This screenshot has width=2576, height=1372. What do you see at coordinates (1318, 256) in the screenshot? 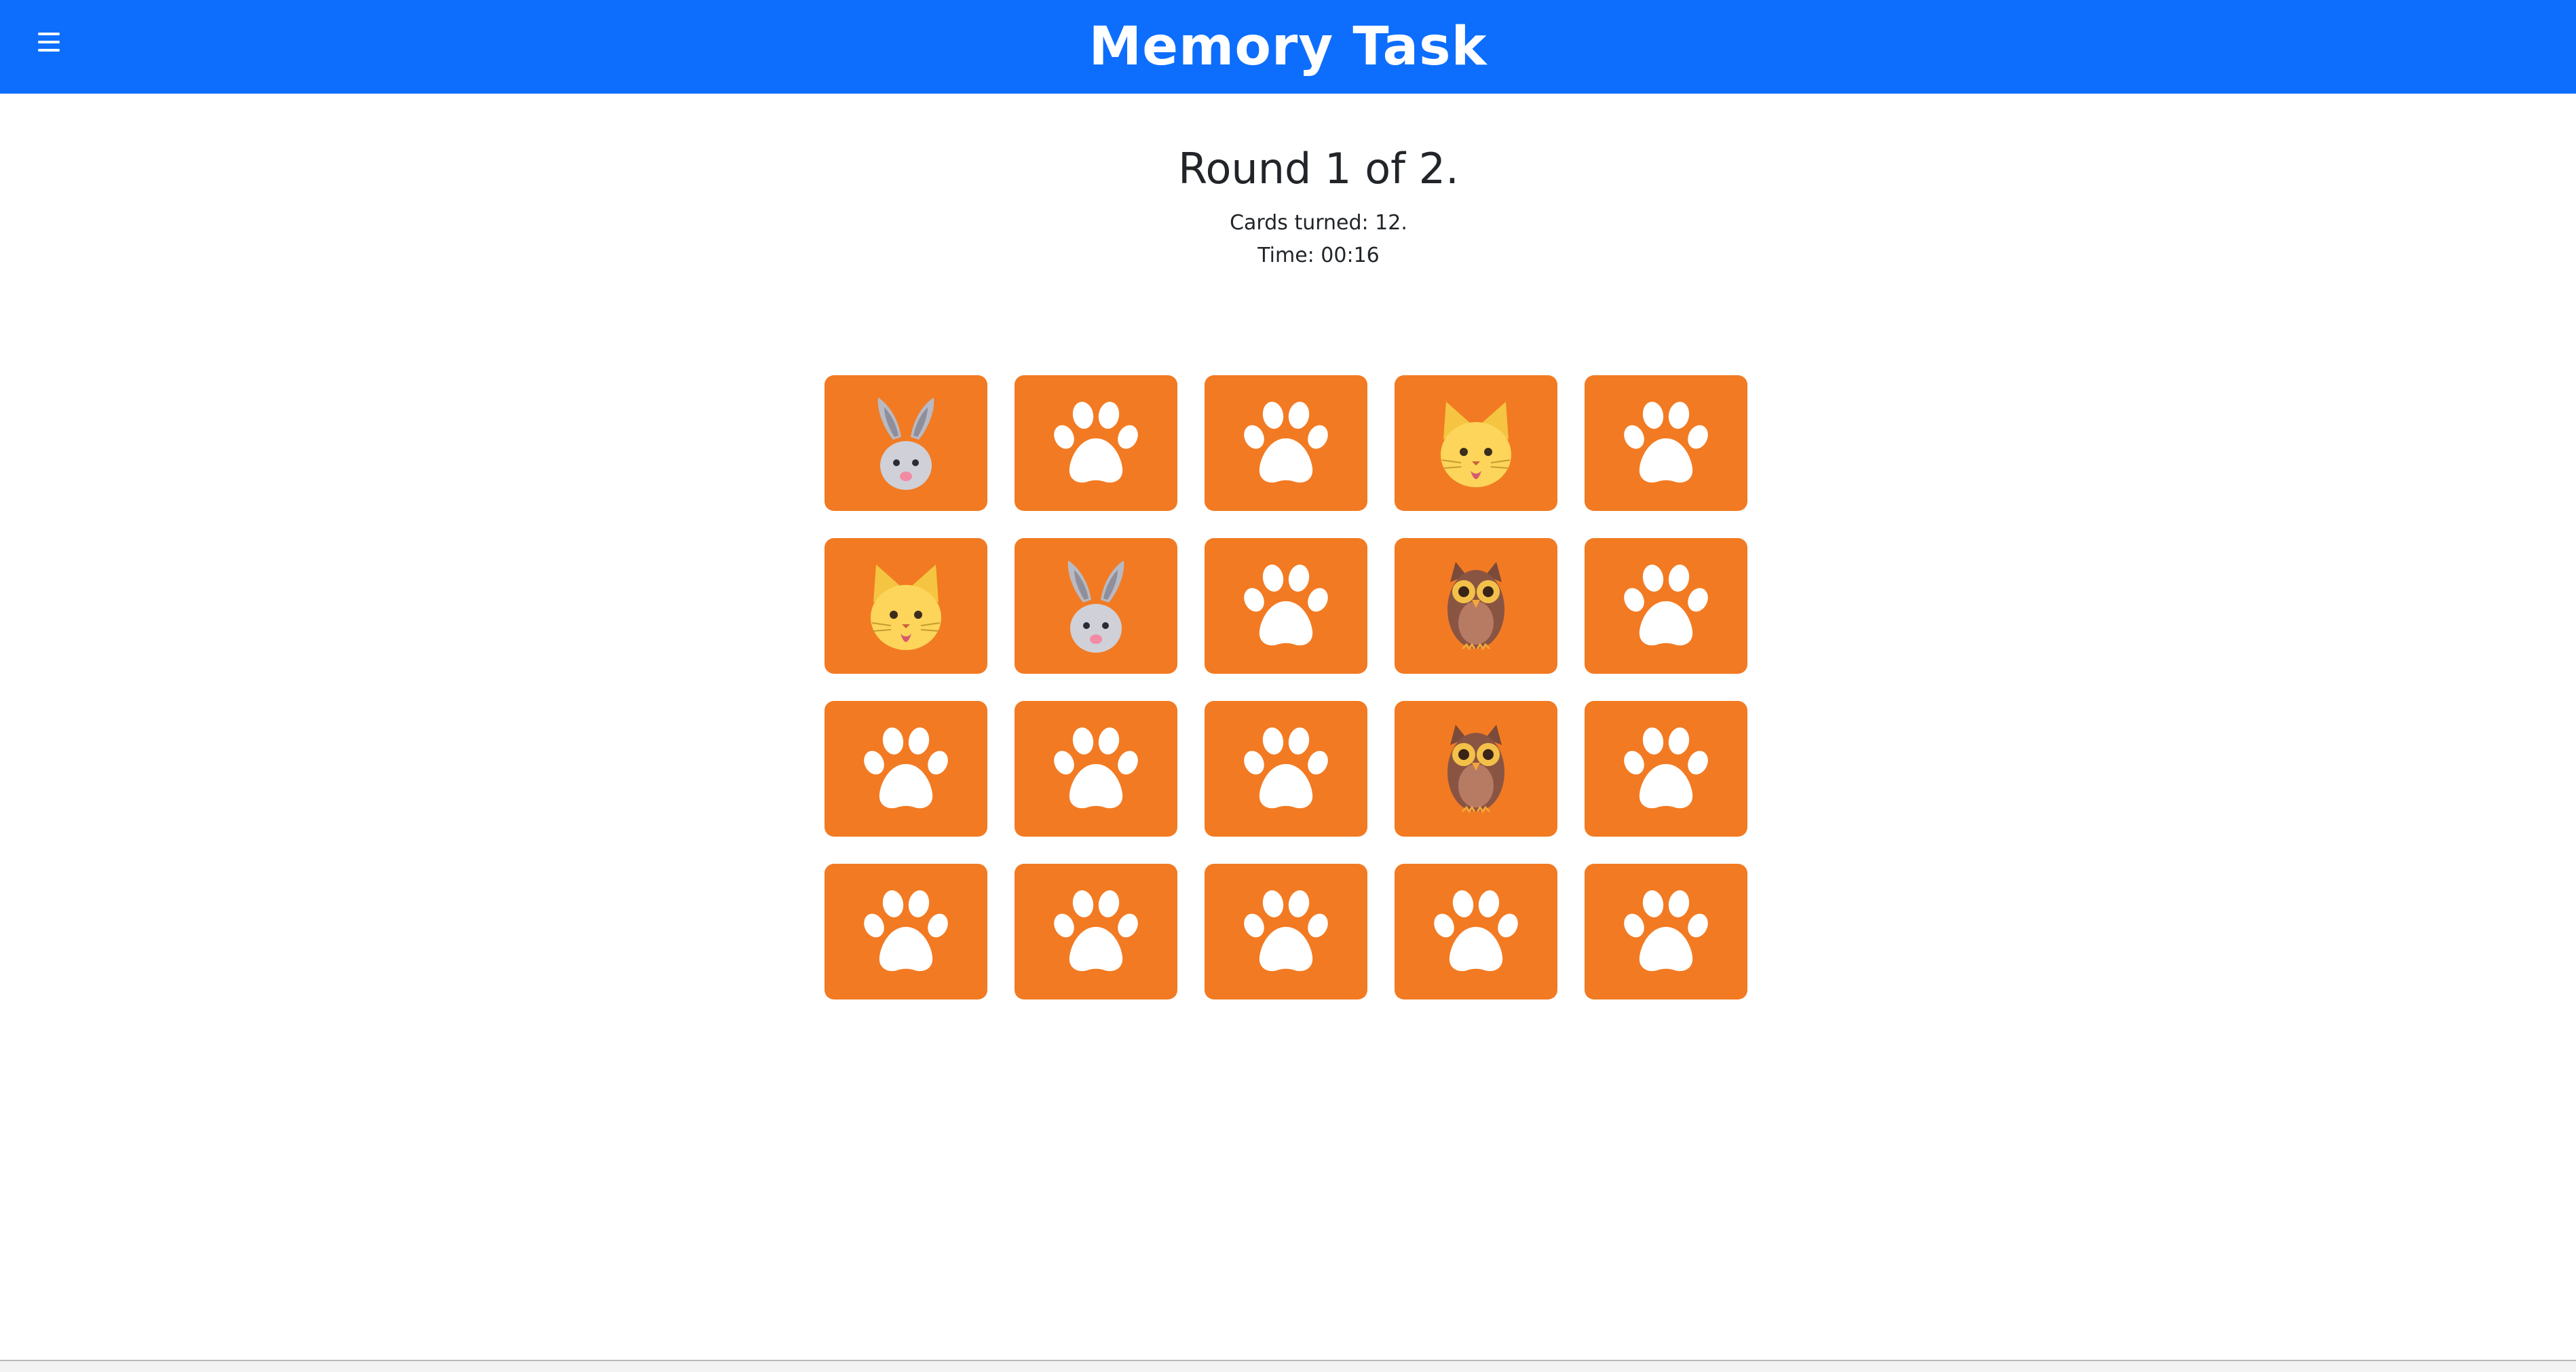
I see `timer: Time: 00:16` at bounding box center [1318, 256].